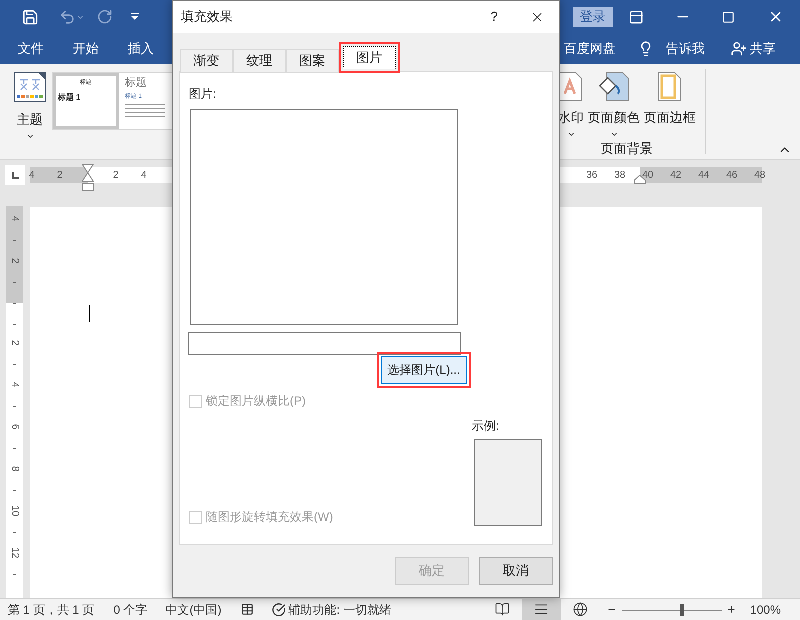  I want to click on customize-icon, so click(135, 17).